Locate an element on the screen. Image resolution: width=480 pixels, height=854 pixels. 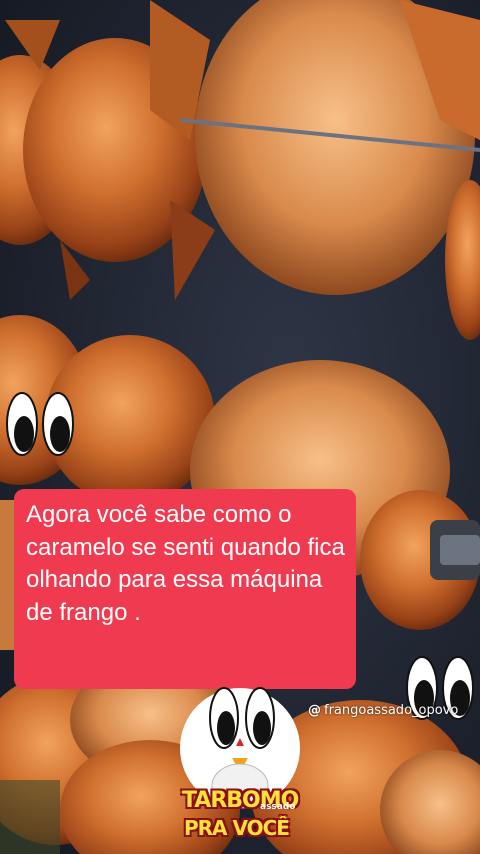
creator-watermark: @ frangoassado_opovo is located at coordinates (383, 710).